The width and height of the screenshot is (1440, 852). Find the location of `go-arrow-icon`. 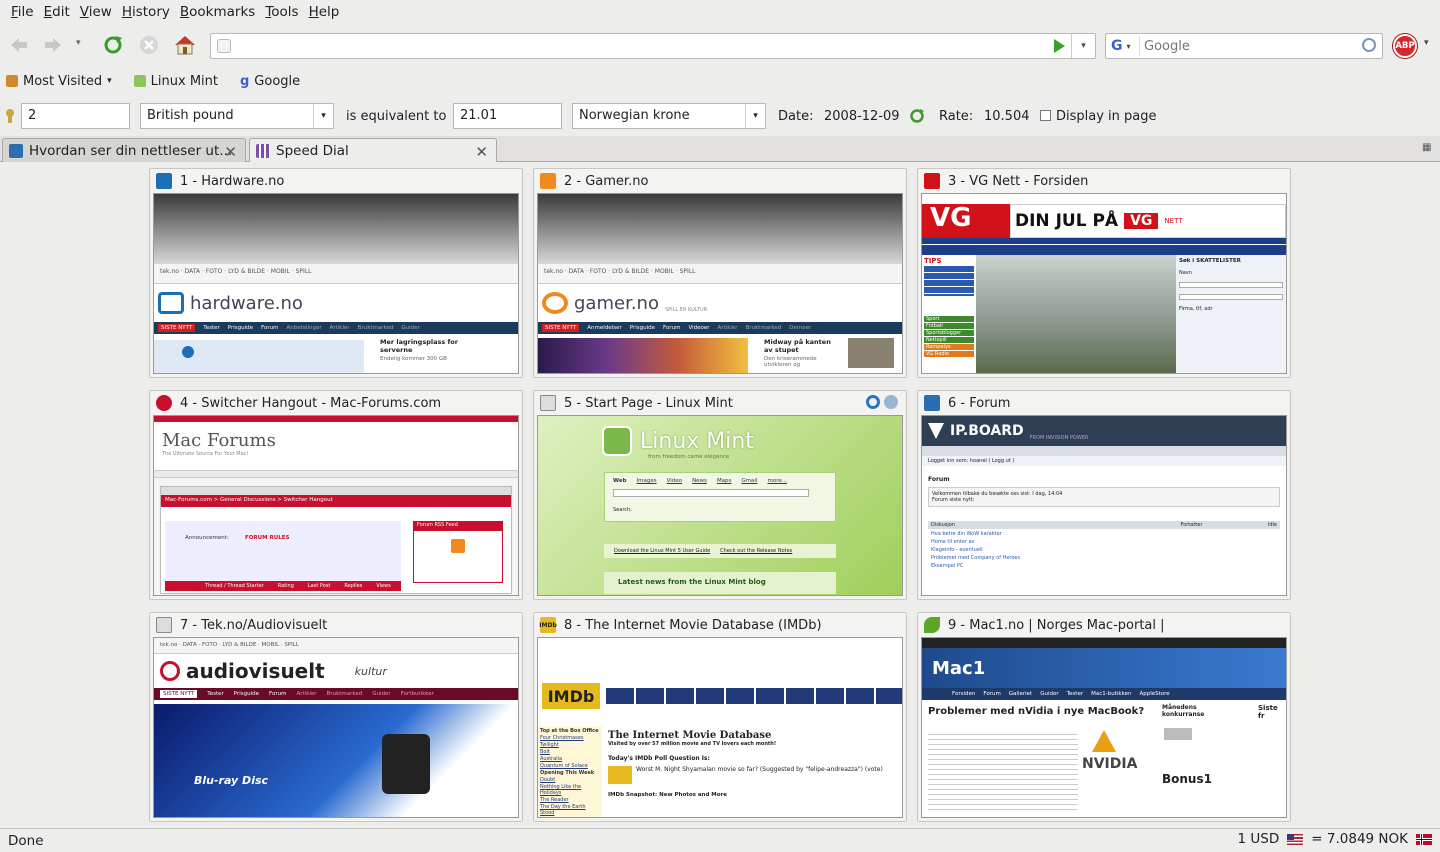

go-arrow-icon is located at coordinates (1059, 46).